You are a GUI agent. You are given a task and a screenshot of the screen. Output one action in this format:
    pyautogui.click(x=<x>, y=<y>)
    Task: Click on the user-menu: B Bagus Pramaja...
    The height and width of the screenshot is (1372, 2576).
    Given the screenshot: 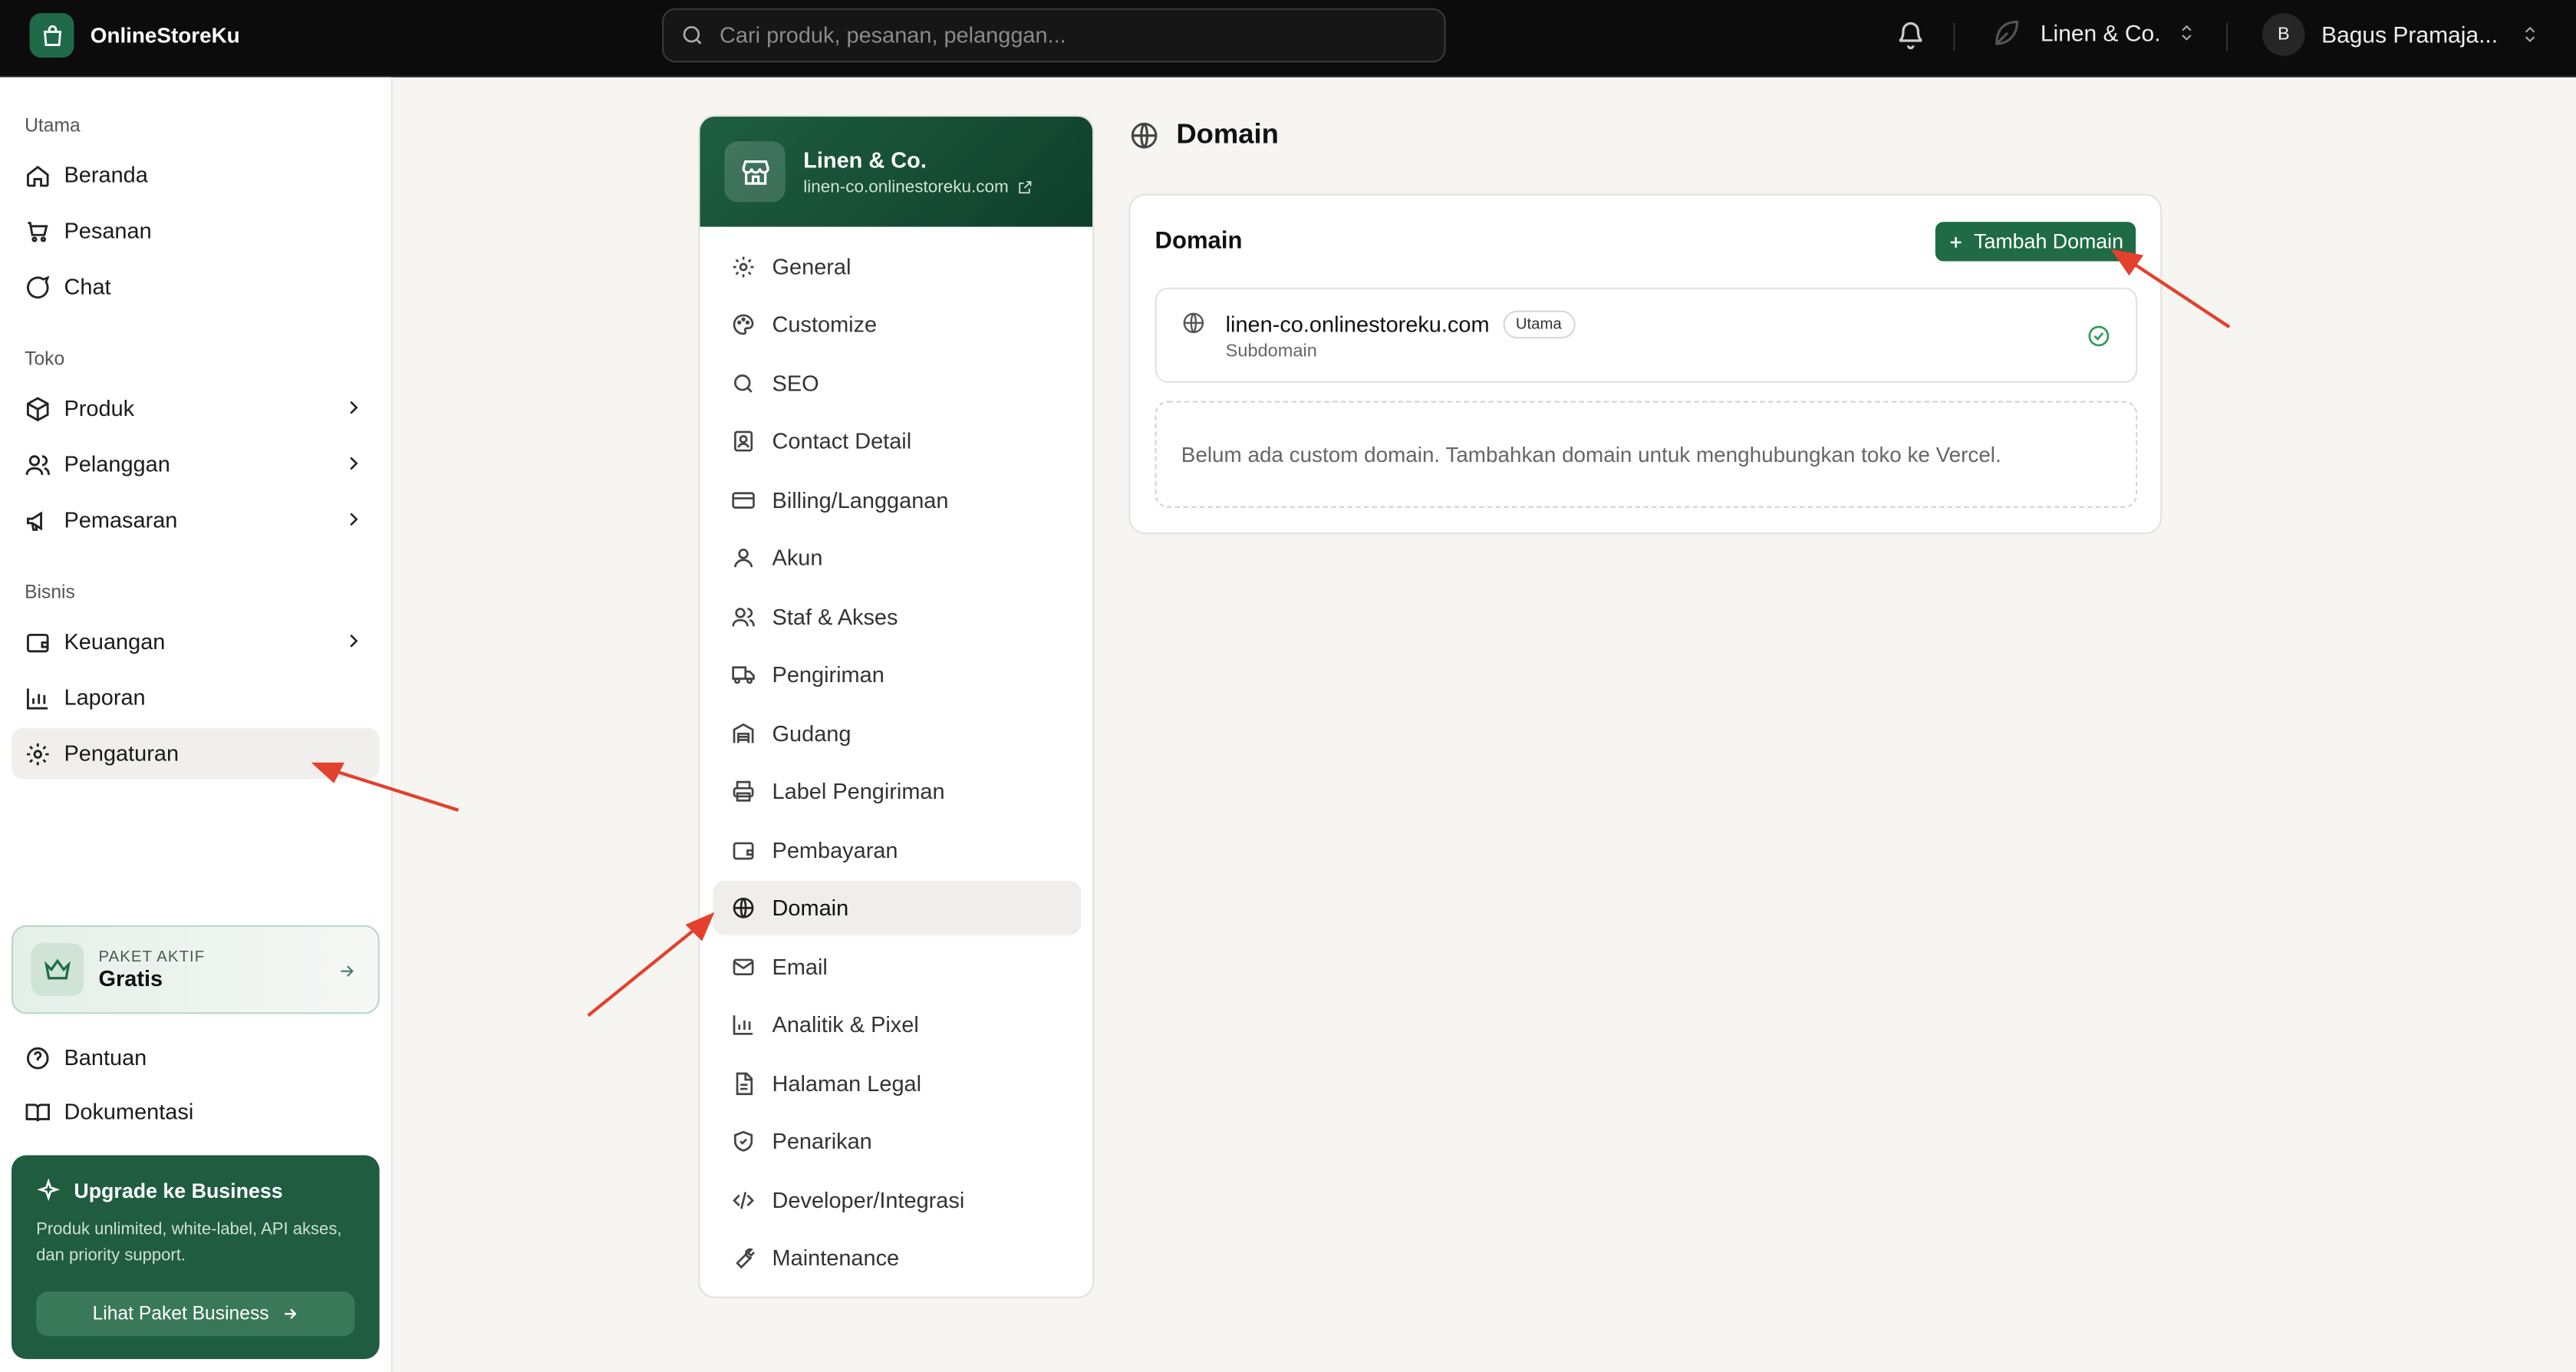 What is the action you would take?
    pyautogui.click(x=2401, y=34)
    